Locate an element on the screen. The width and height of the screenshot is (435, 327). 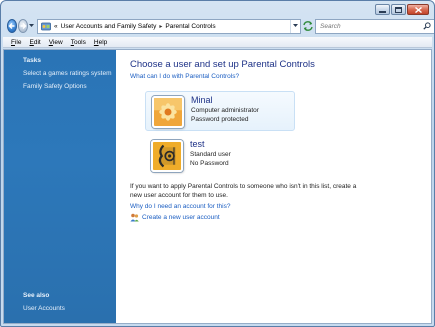
recent-pages-dropdown is located at coordinates (31, 26).